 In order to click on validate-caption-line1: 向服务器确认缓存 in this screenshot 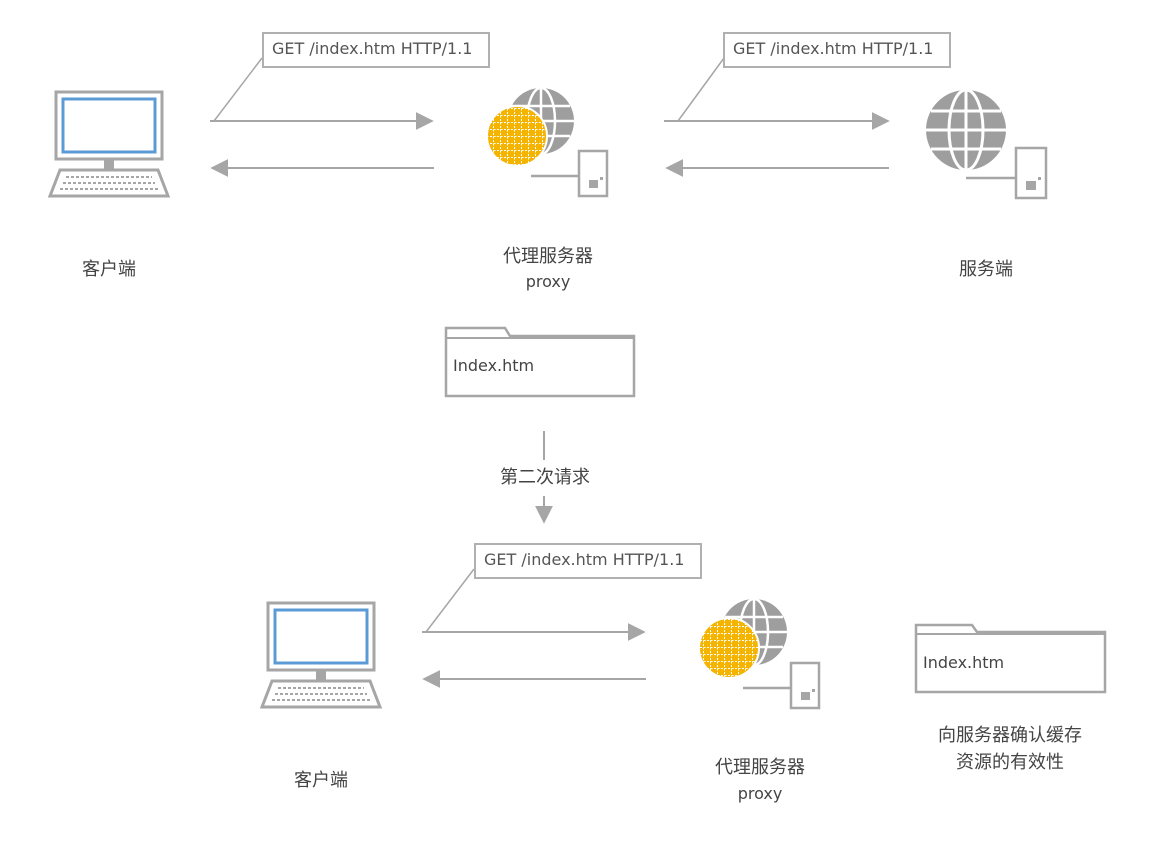, I will do `click(1010, 735)`.